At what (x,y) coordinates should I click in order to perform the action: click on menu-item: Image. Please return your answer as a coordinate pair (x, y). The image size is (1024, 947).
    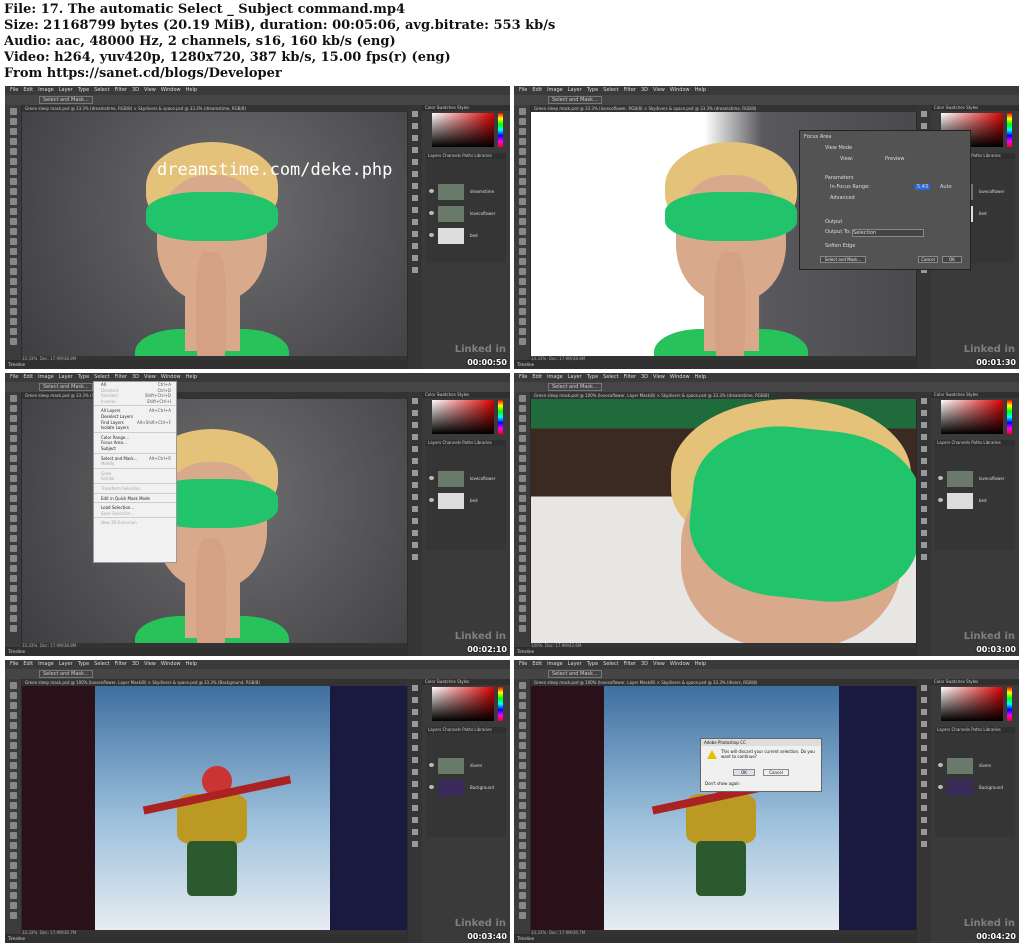
    Looking at the image, I should click on (555, 90).